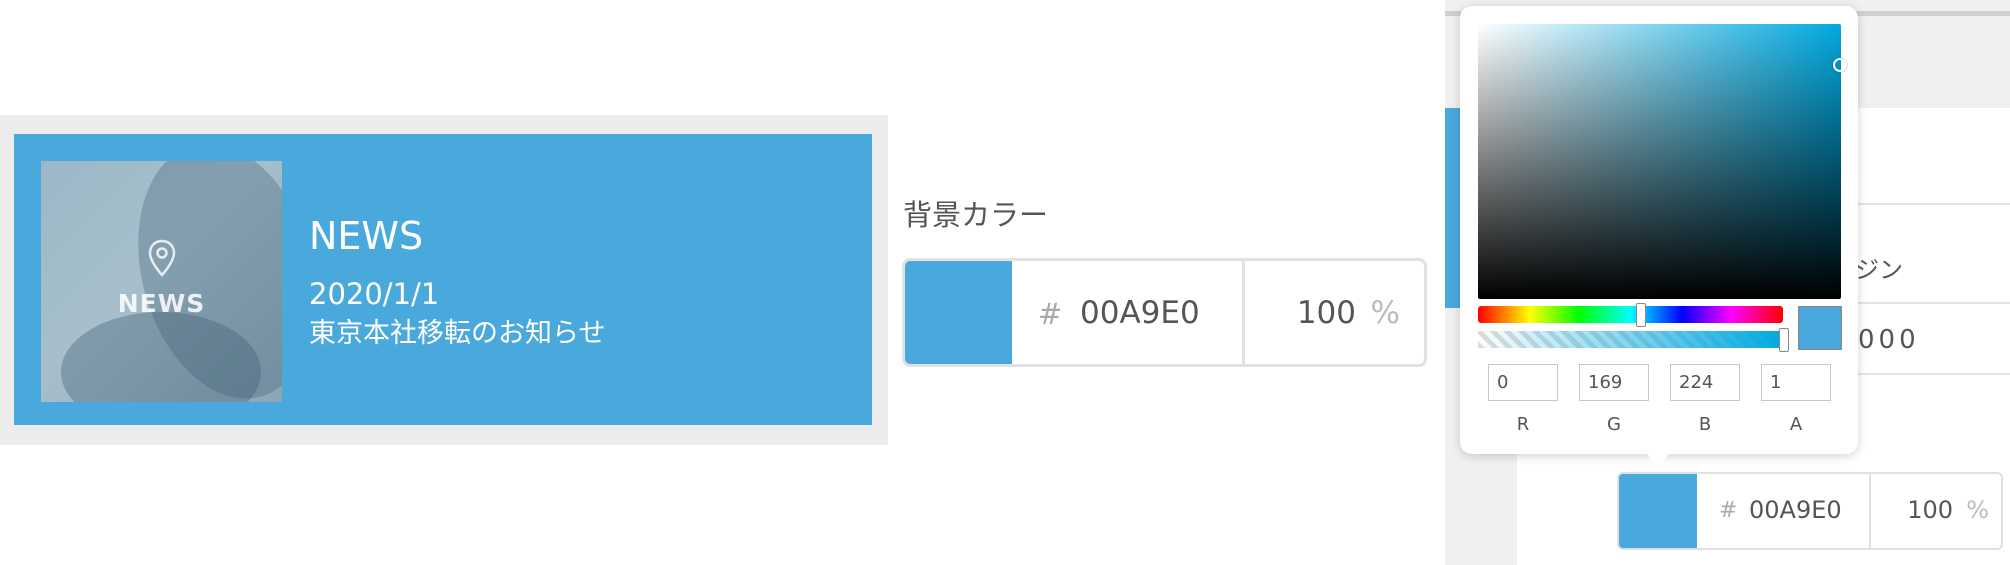 This screenshot has height=565, width=2010. I want to click on red-label: R, so click(1523, 424).